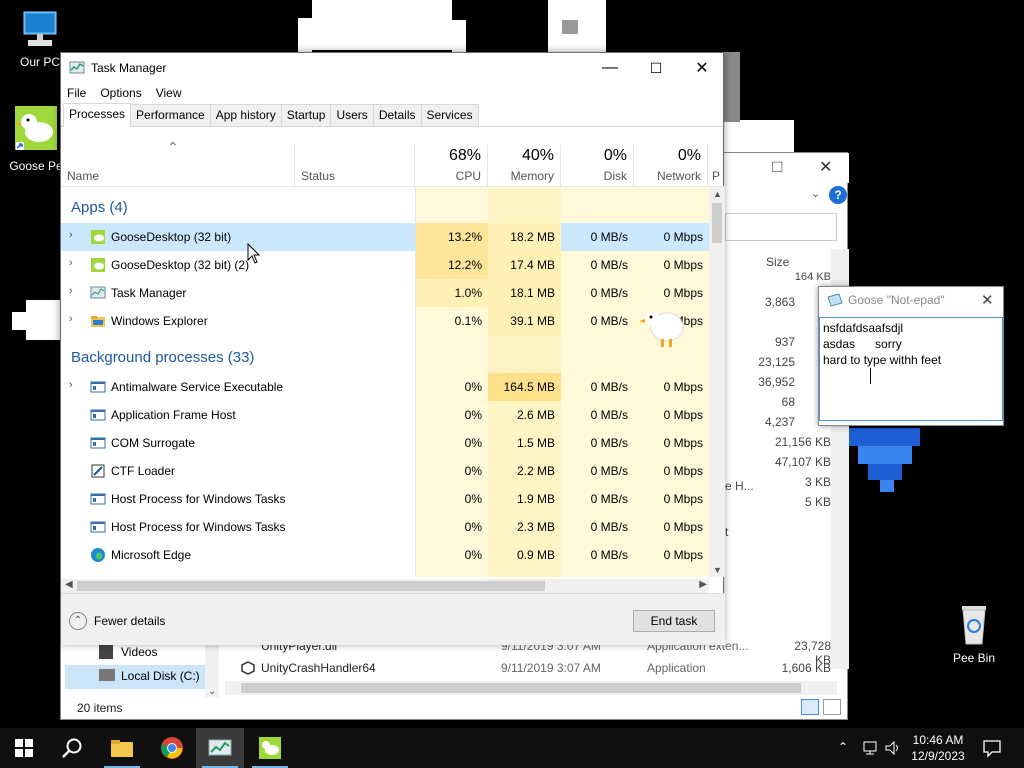  Describe the element at coordinates (777, 262) in the screenshot. I see `size-column-header: Size` at that location.